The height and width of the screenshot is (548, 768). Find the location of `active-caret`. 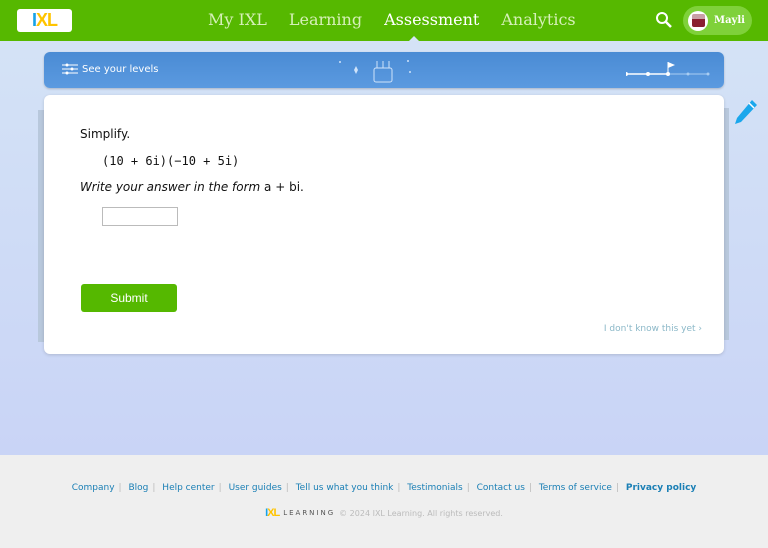

active-caret is located at coordinates (414, 38).